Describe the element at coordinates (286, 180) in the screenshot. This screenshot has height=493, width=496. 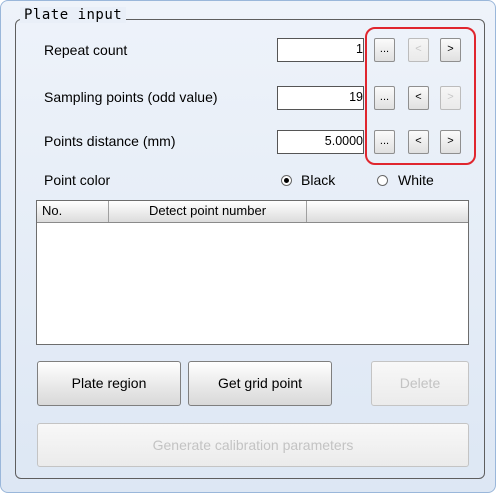
I see `black-radio` at that location.